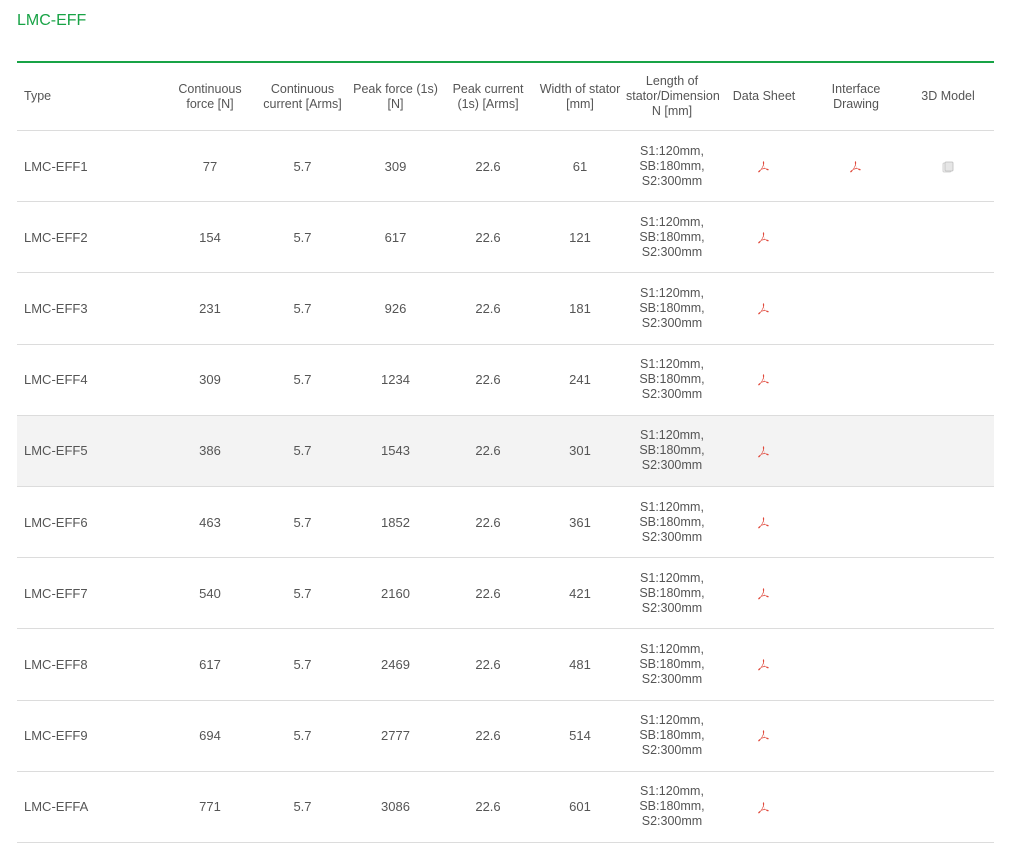  What do you see at coordinates (210, 522) in the screenshot?
I see `cell-continuous-force: 463` at bounding box center [210, 522].